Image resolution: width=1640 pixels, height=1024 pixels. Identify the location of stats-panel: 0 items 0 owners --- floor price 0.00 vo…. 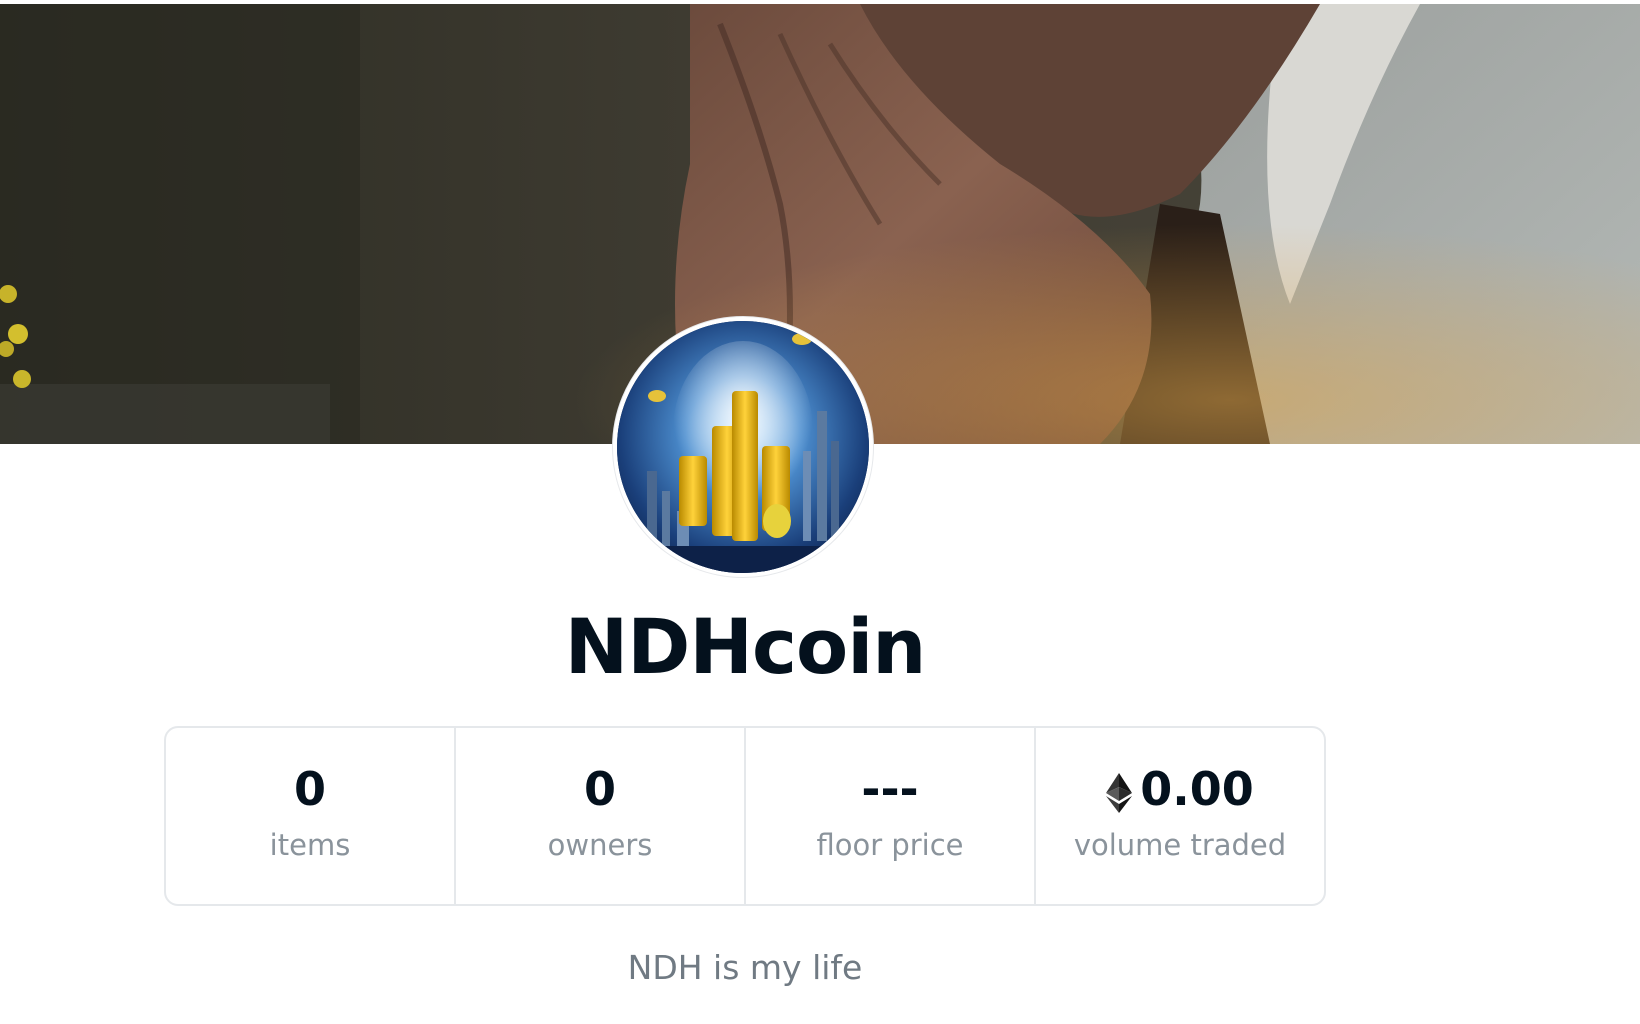
(745, 816).